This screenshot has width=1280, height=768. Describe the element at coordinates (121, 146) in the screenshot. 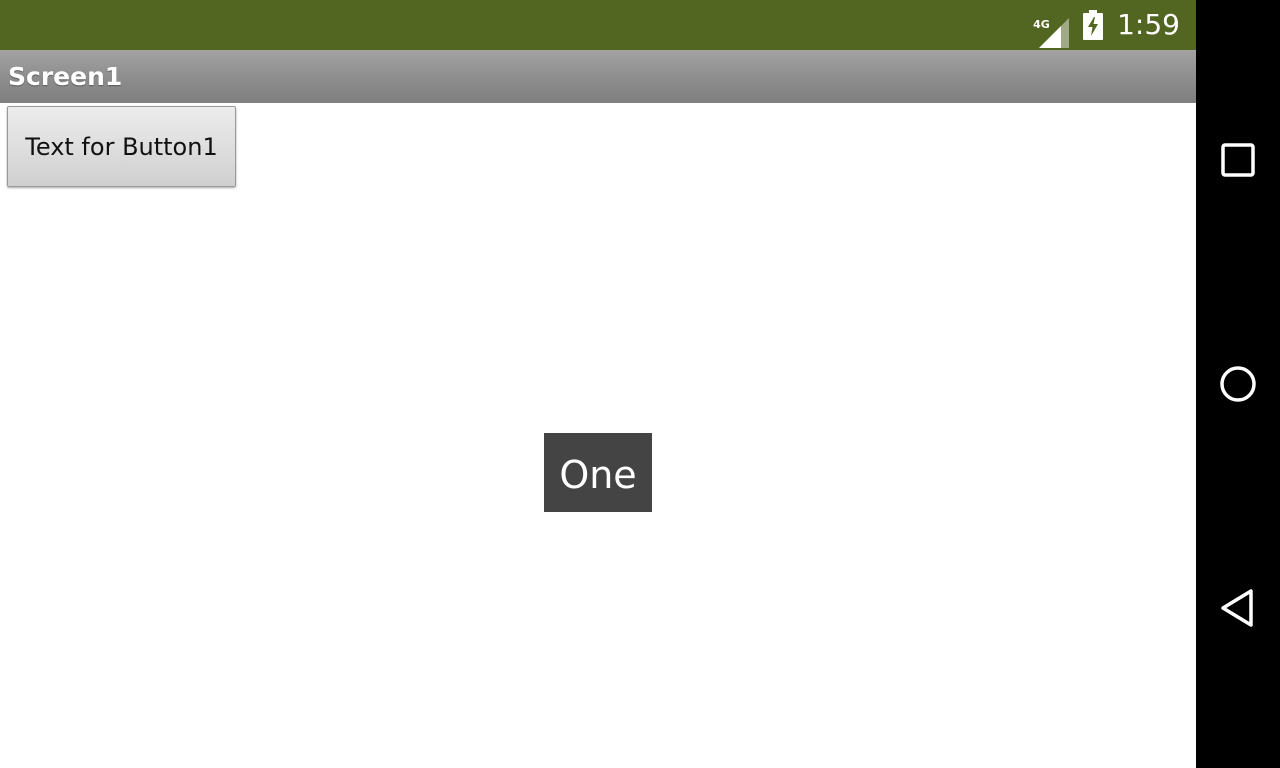

I see `button1: Text for Button1` at that location.